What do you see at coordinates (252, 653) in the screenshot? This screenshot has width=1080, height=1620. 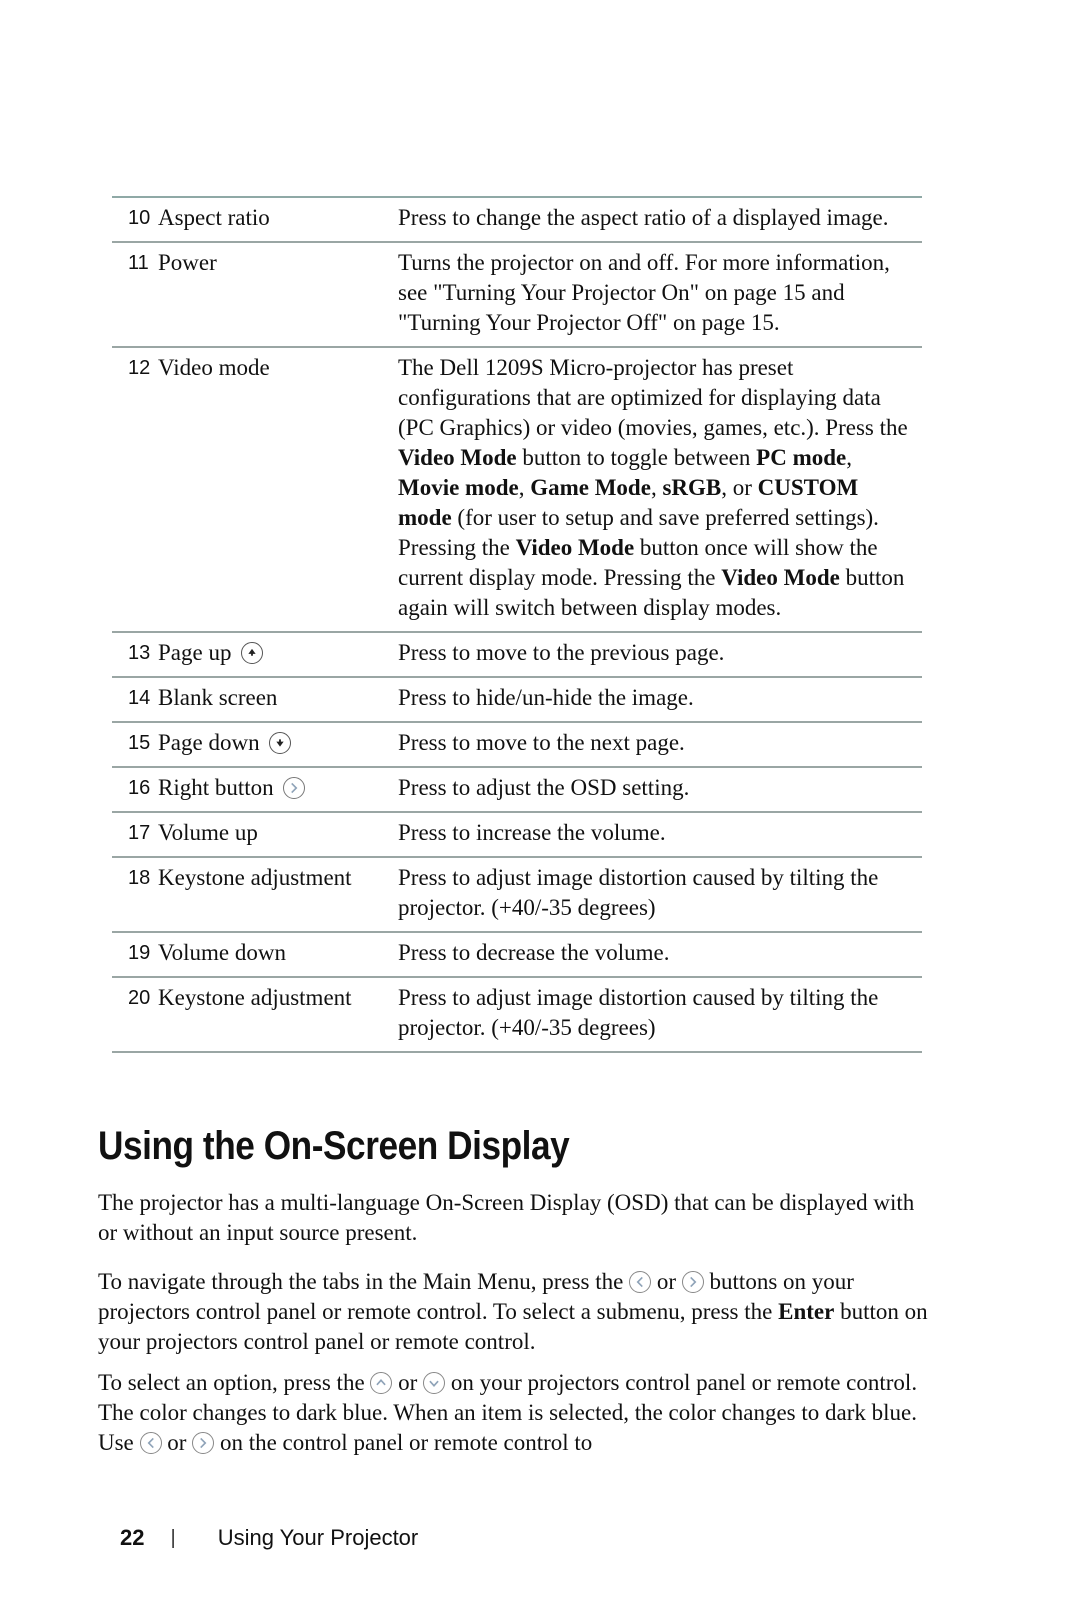 I see `page-up-icon` at bounding box center [252, 653].